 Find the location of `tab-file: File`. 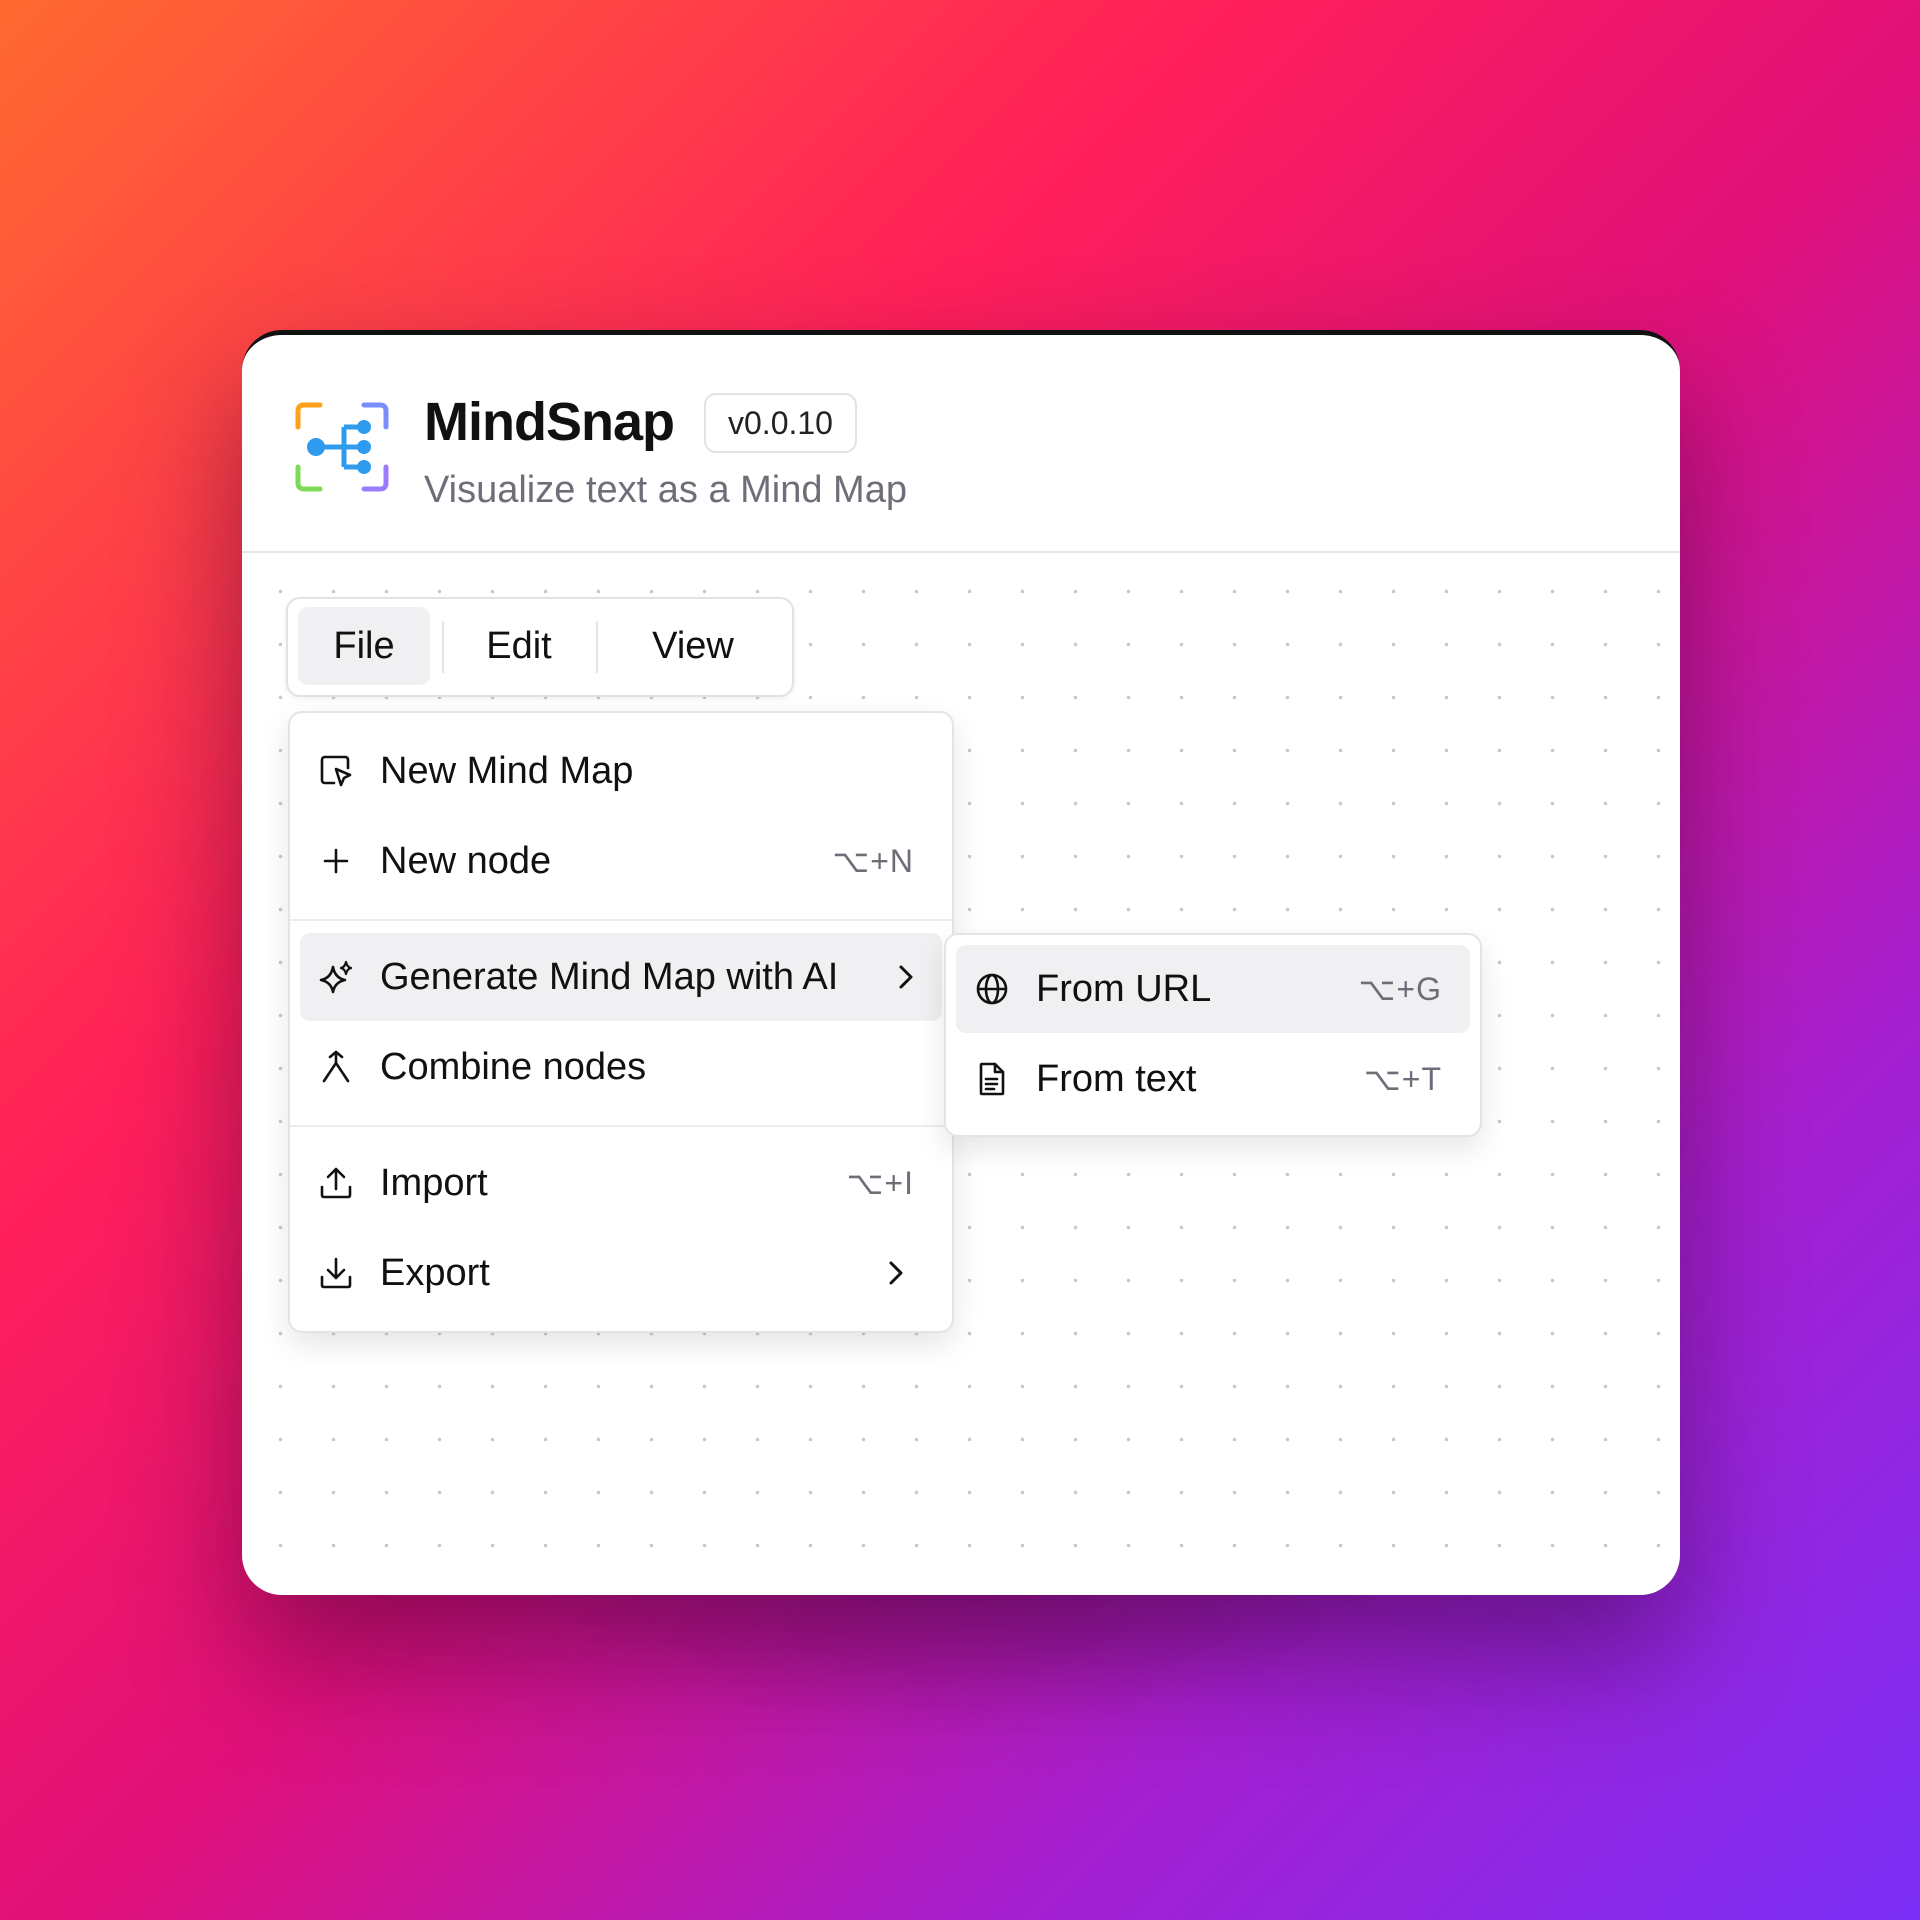

tab-file: File is located at coordinates (364, 646).